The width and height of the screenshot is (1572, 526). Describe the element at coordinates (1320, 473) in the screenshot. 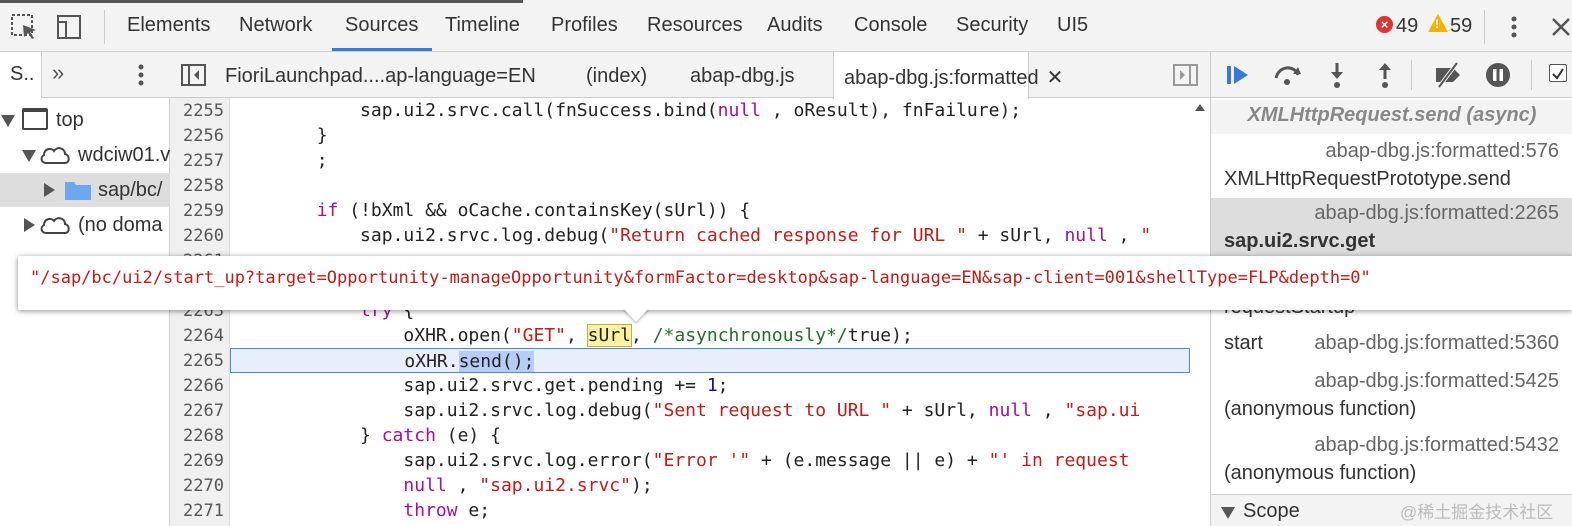

I see `frame-function: (anonymous function)` at that location.